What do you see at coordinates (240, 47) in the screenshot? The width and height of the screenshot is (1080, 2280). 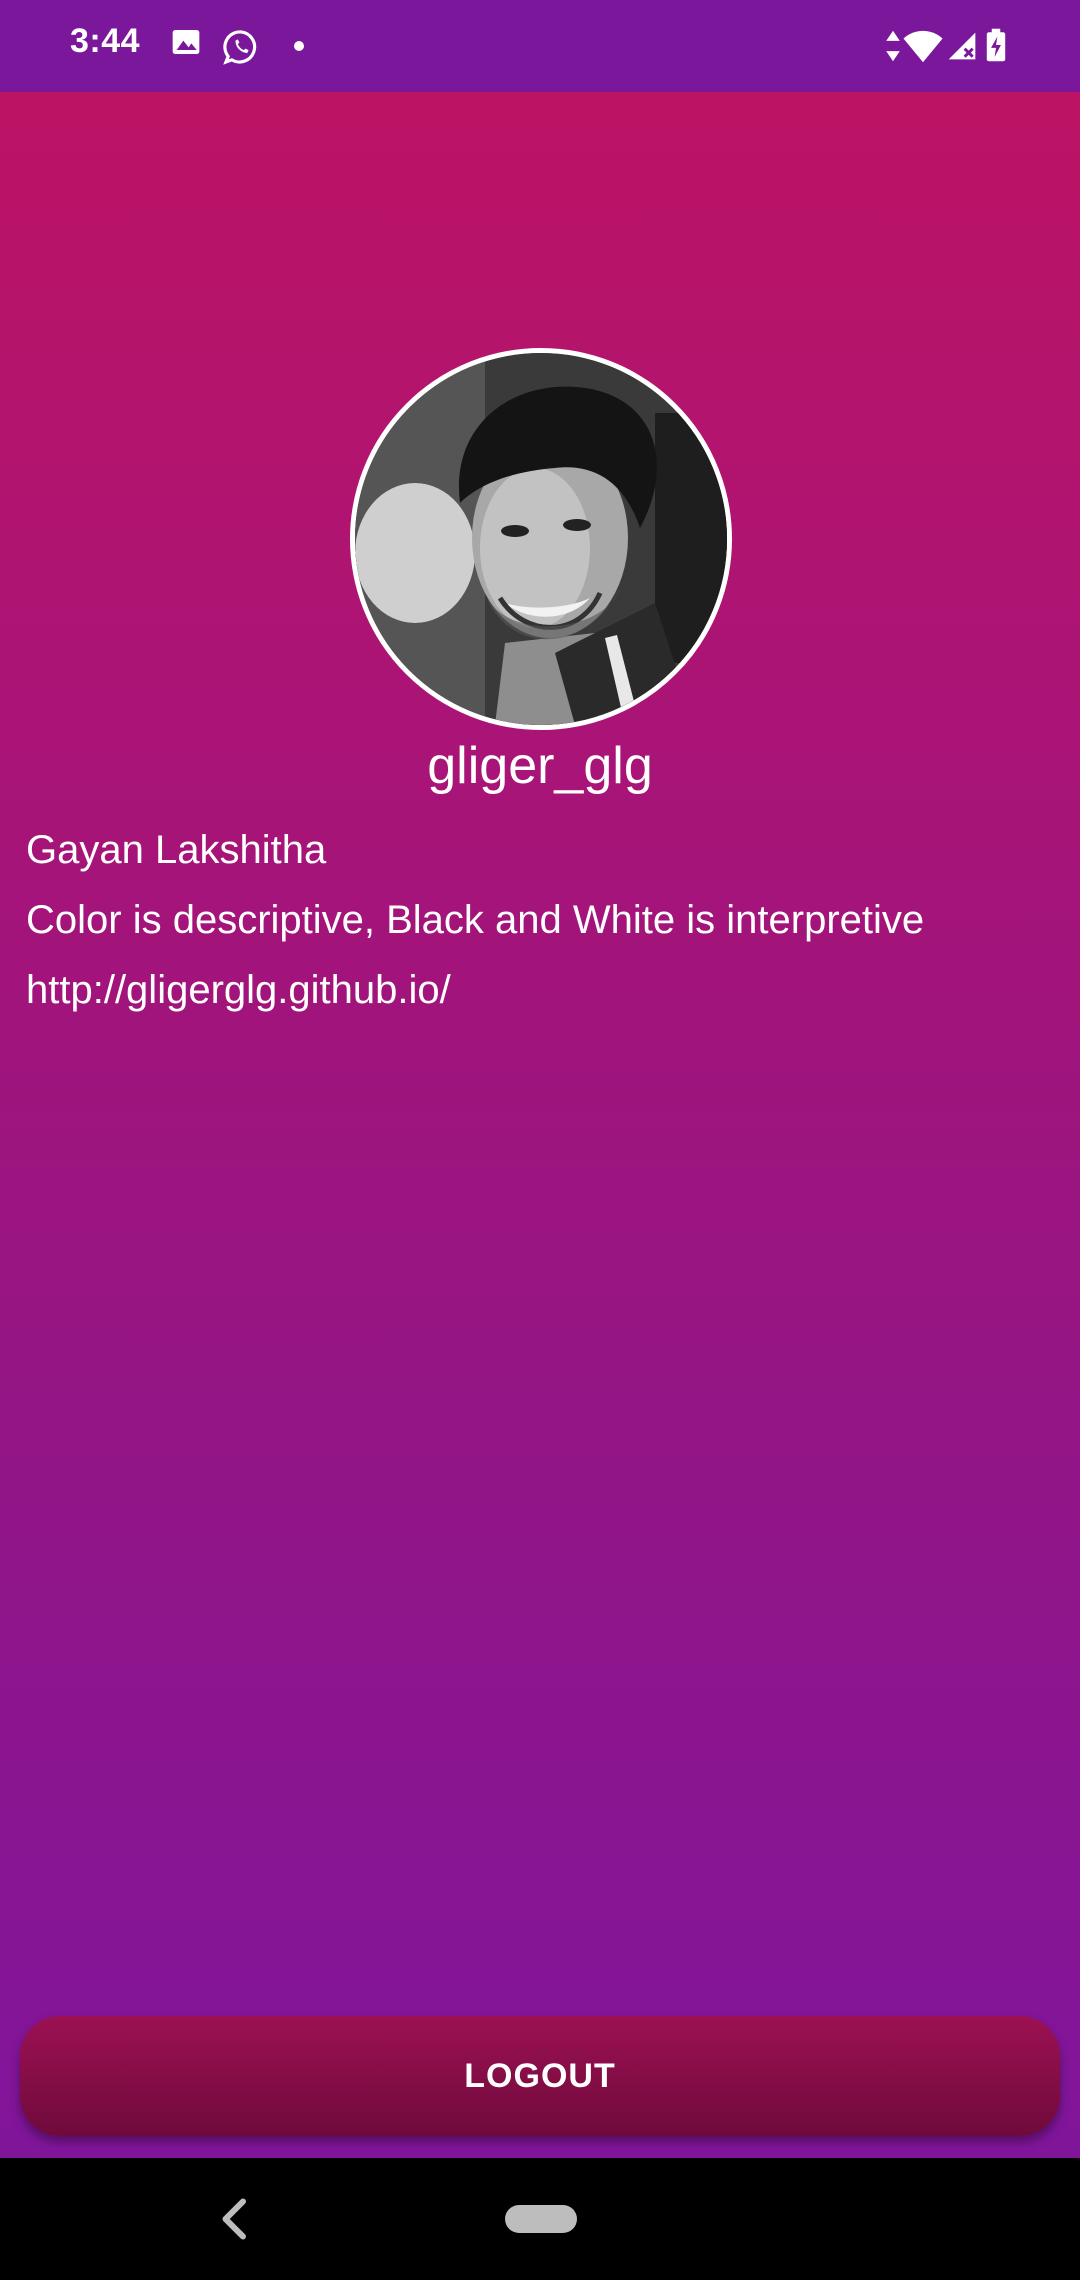 I see `whatsapp-icon` at bounding box center [240, 47].